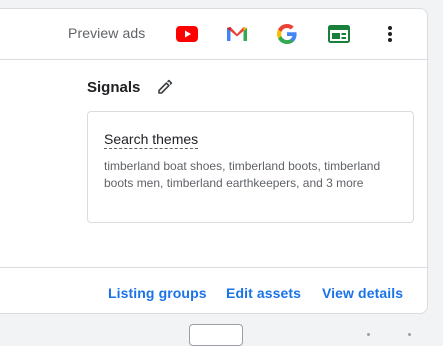 This screenshot has width=443, height=346. What do you see at coordinates (213, 34) in the screenshot?
I see `preview-toolbar: Preview ads` at bounding box center [213, 34].